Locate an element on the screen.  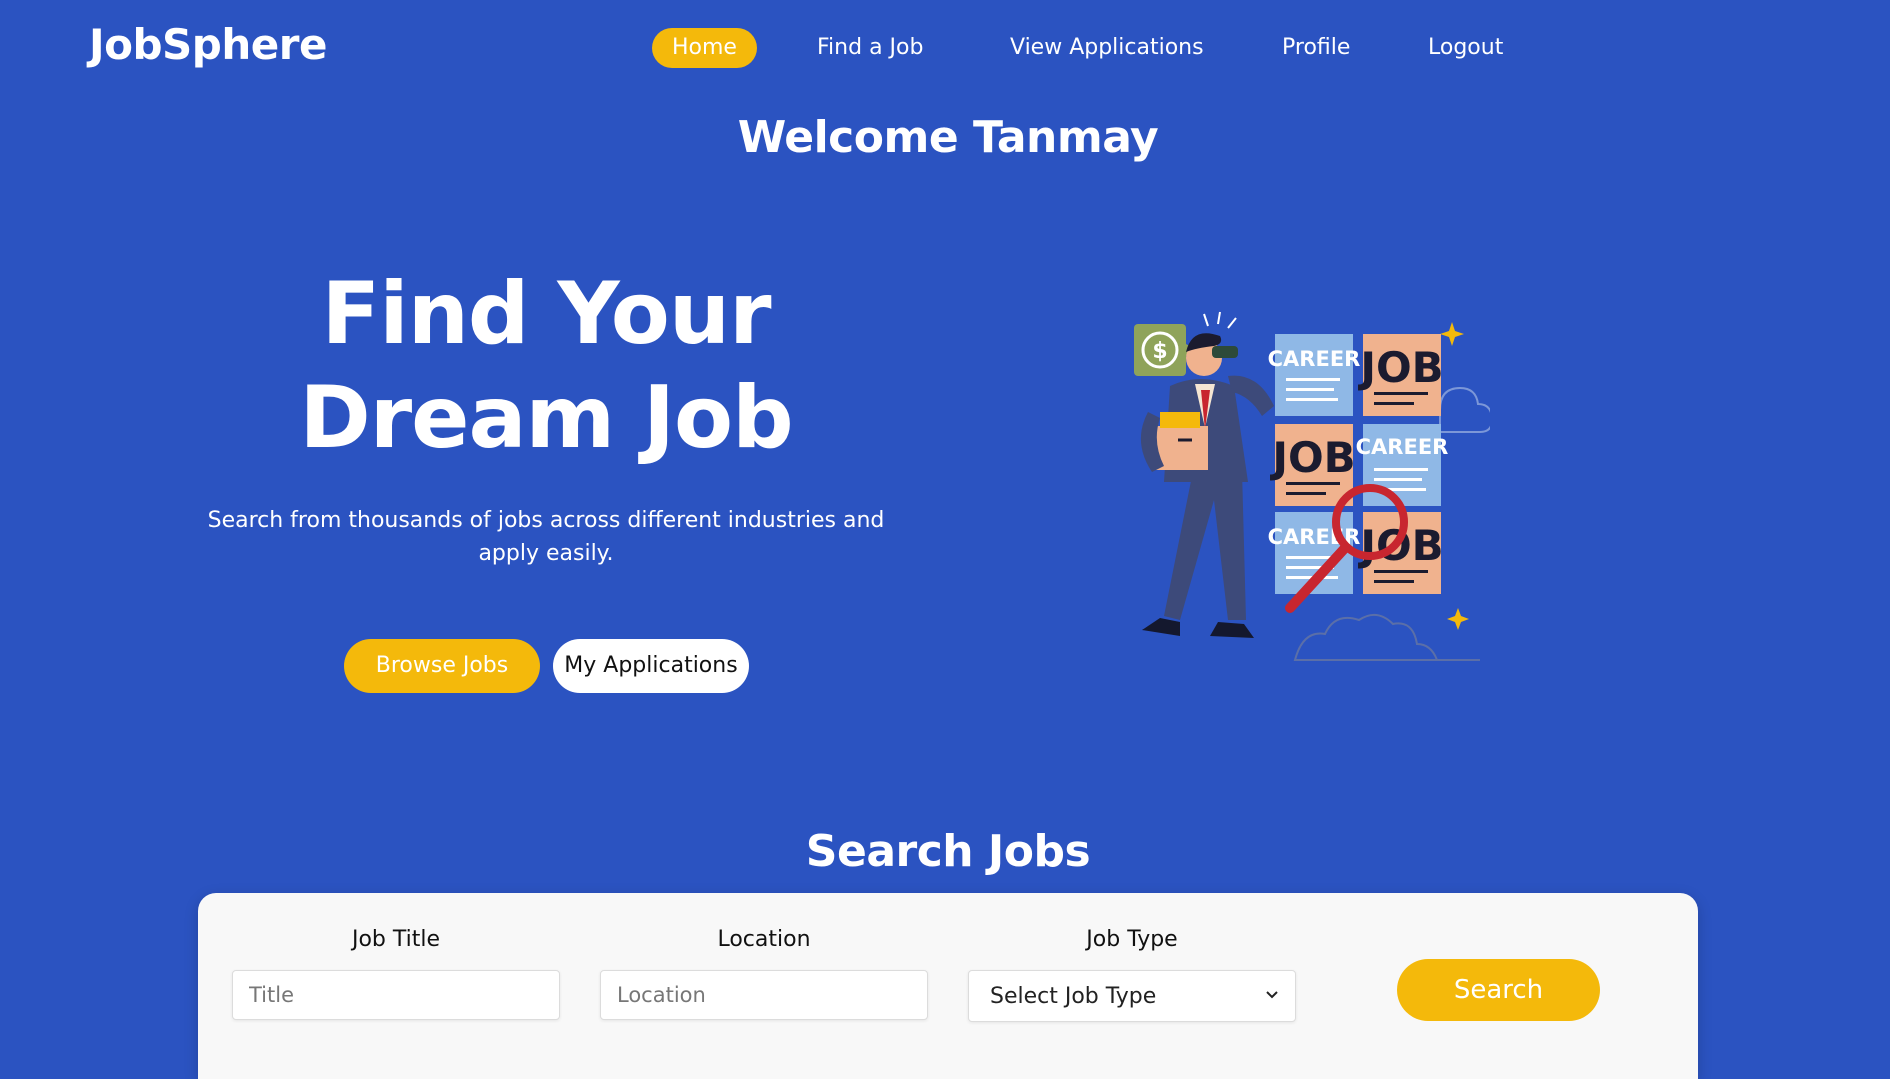
card-label-1: CAREER is located at coordinates (1314, 359).